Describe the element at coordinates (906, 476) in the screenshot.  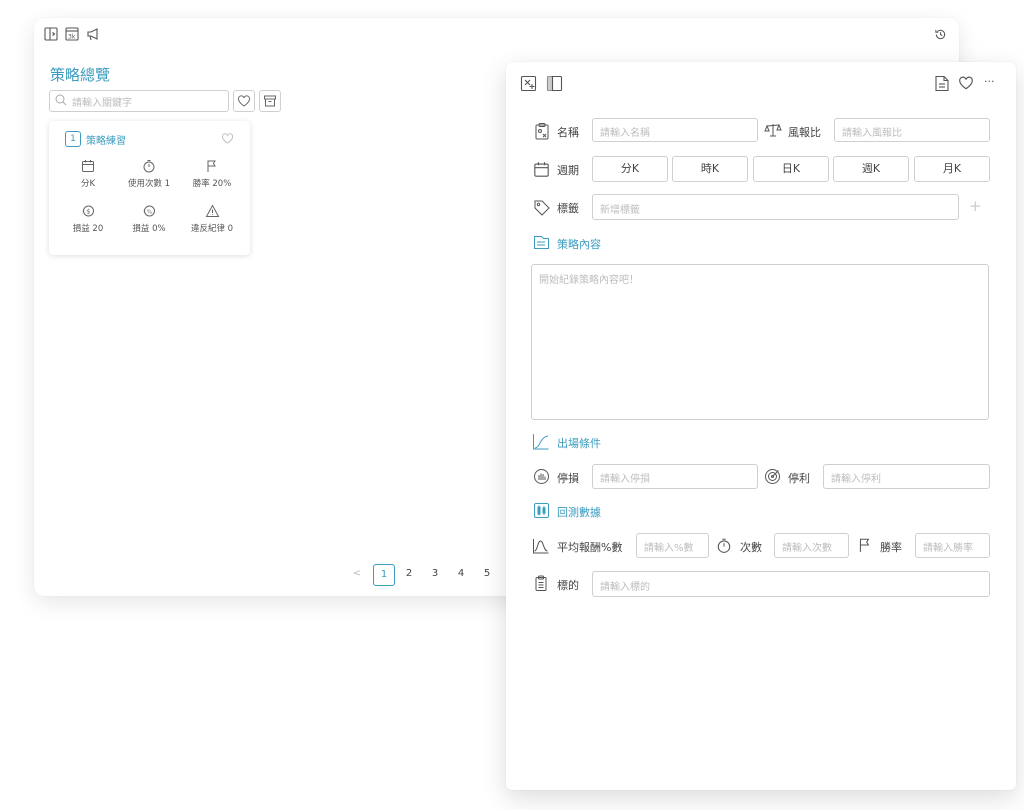
I see `take-profit-input: 請輸入停利` at that location.